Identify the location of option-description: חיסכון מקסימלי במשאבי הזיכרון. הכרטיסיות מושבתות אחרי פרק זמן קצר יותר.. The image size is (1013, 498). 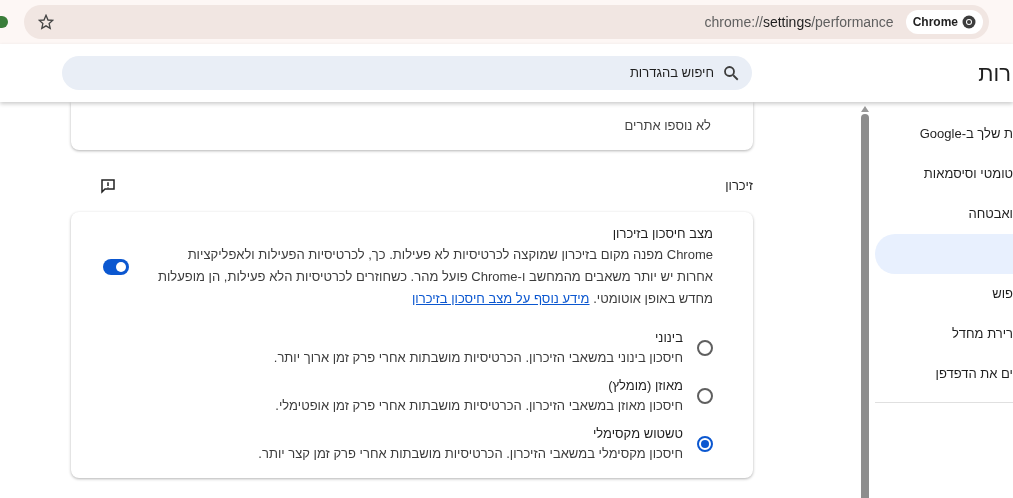
(470, 453).